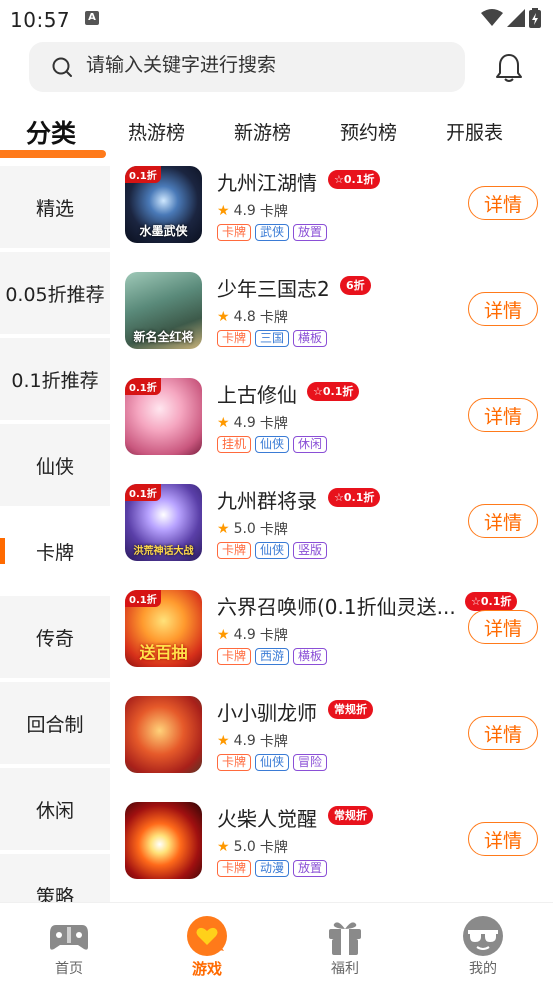  What do you see at coordinates (272, 868) in the screenshot?
I see `game-tag: 动漫` at bounding box center [272, 868].